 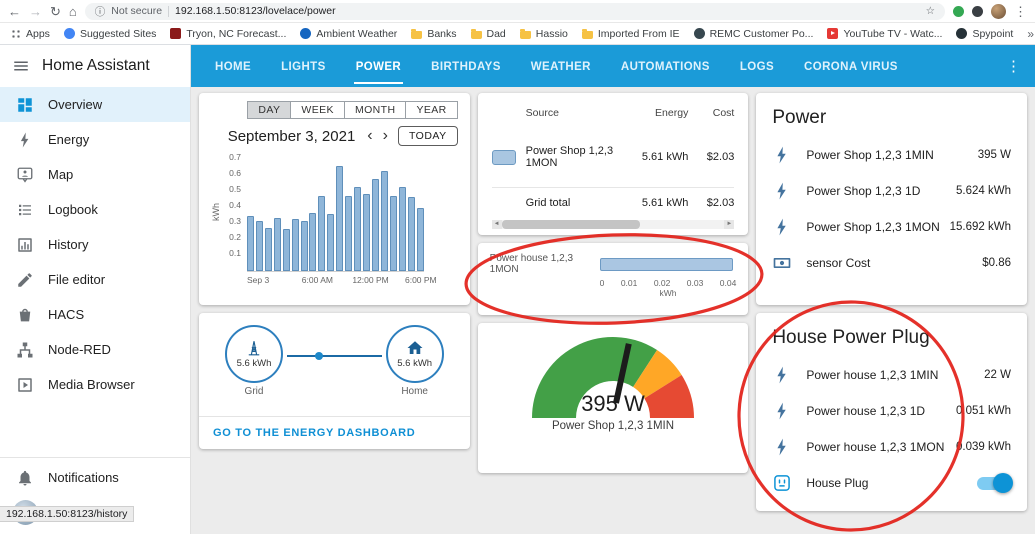 What do you see at coordinates (496, 33) in the screenshot?
I see `bookmark-label: Dad` at bounding box center [496, 33].